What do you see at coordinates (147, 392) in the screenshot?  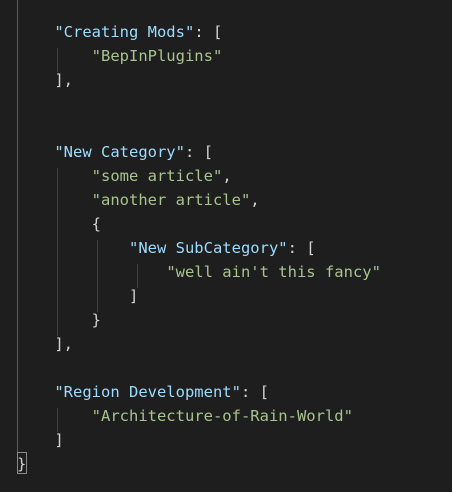 I see `json-key: "Region Development"` at bounding box center [147, 392].